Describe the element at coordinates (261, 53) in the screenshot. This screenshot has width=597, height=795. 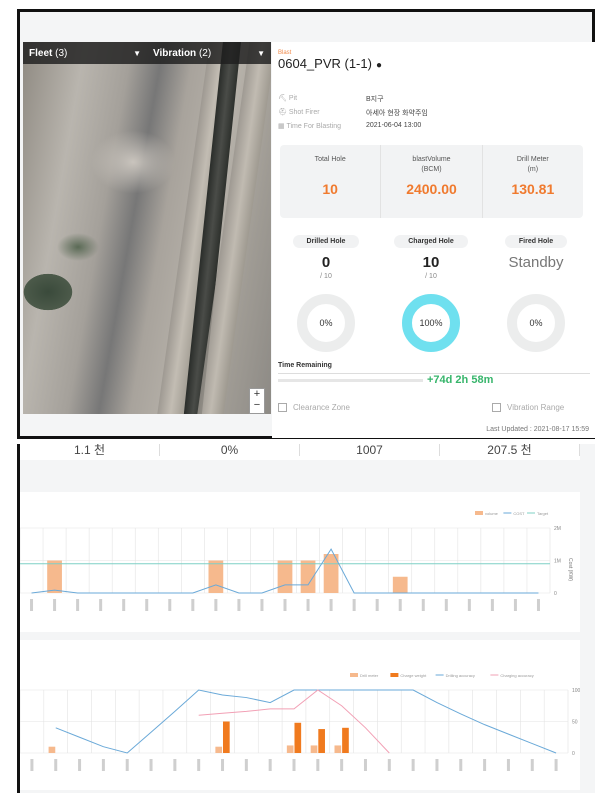
I see `chevron-down-icon: ▼` at that location.